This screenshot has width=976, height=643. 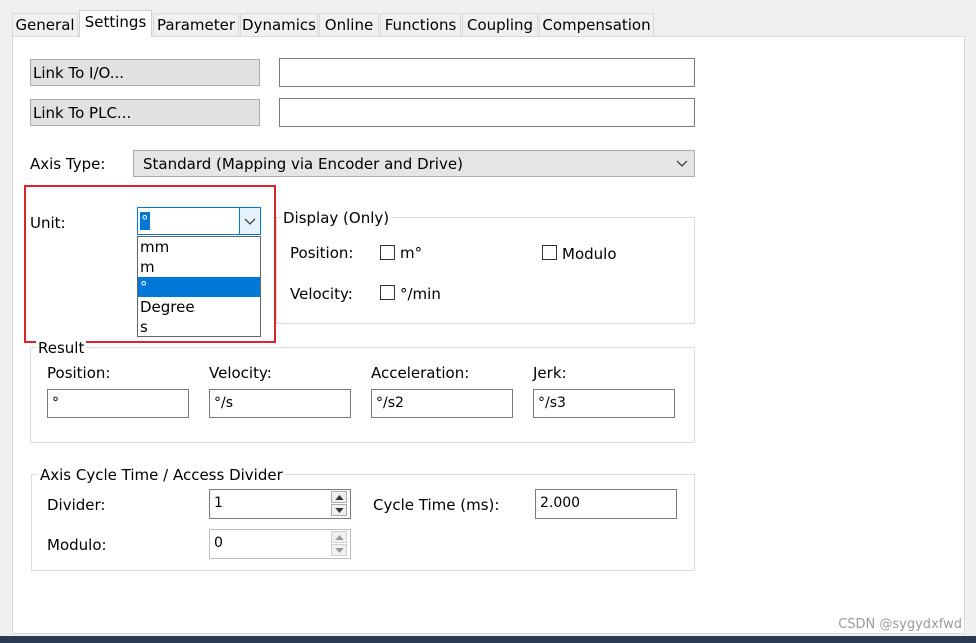 I want to click on cycle-group-title: Axis Cycle Time / Access Divider, so click(x=161, y=475).